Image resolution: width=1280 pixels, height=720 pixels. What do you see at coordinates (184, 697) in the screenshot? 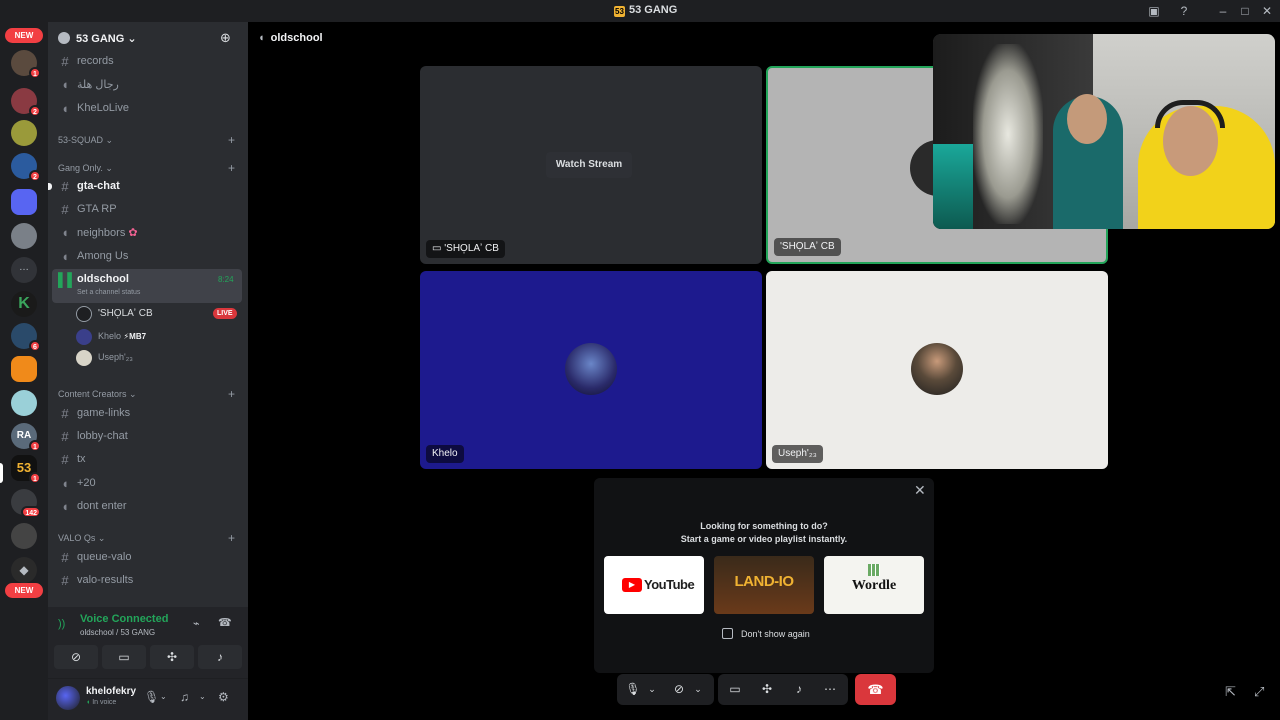
I see `headphones-icon: ♫` at bounding box center [184, 697].